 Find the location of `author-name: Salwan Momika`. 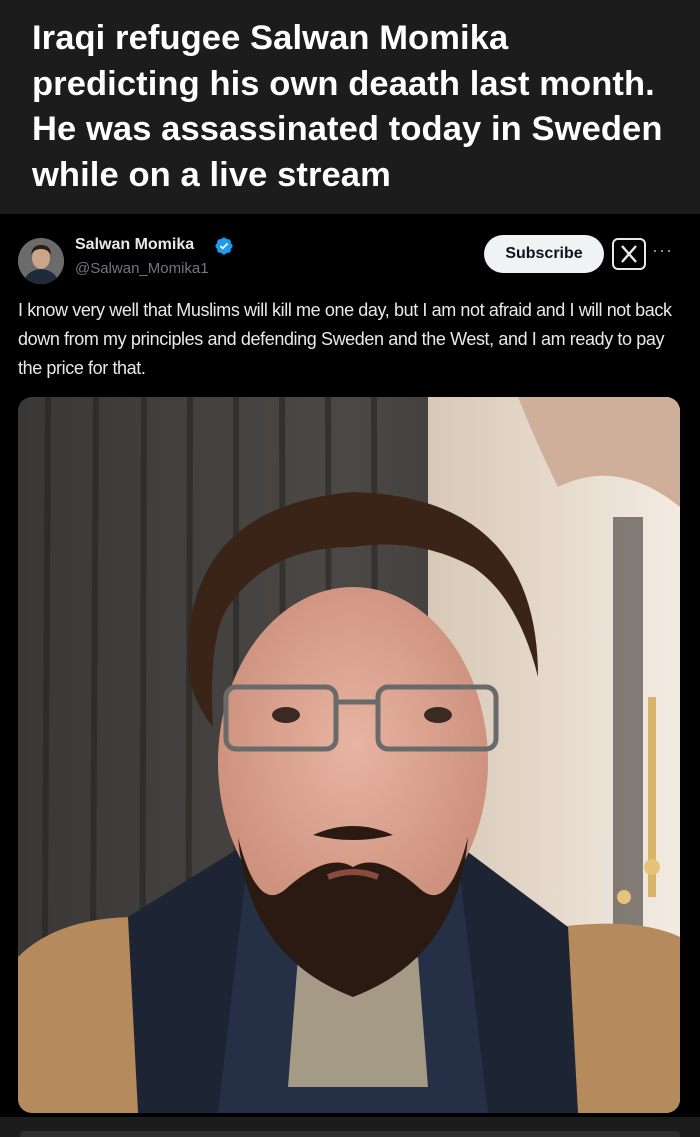

author-name: Salwan Momika is located at coordinates (134, 245).